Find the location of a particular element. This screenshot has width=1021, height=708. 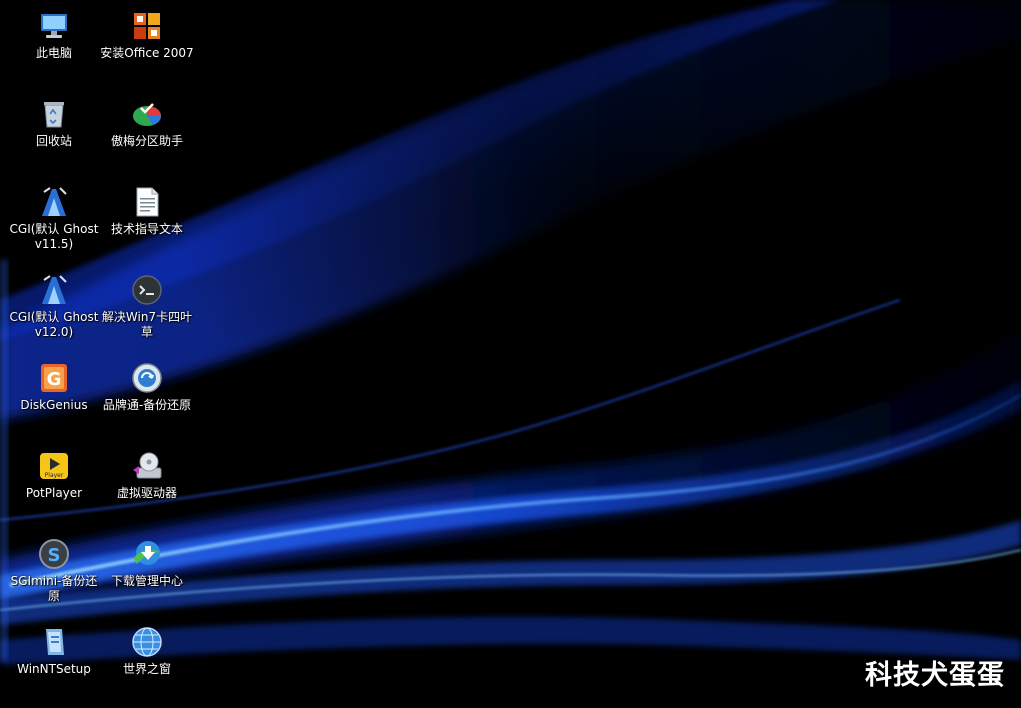

desktop-icon-cgi-ghost-11: CGI(默认 Ghost v11.5) is located at coordinates (54, 222).